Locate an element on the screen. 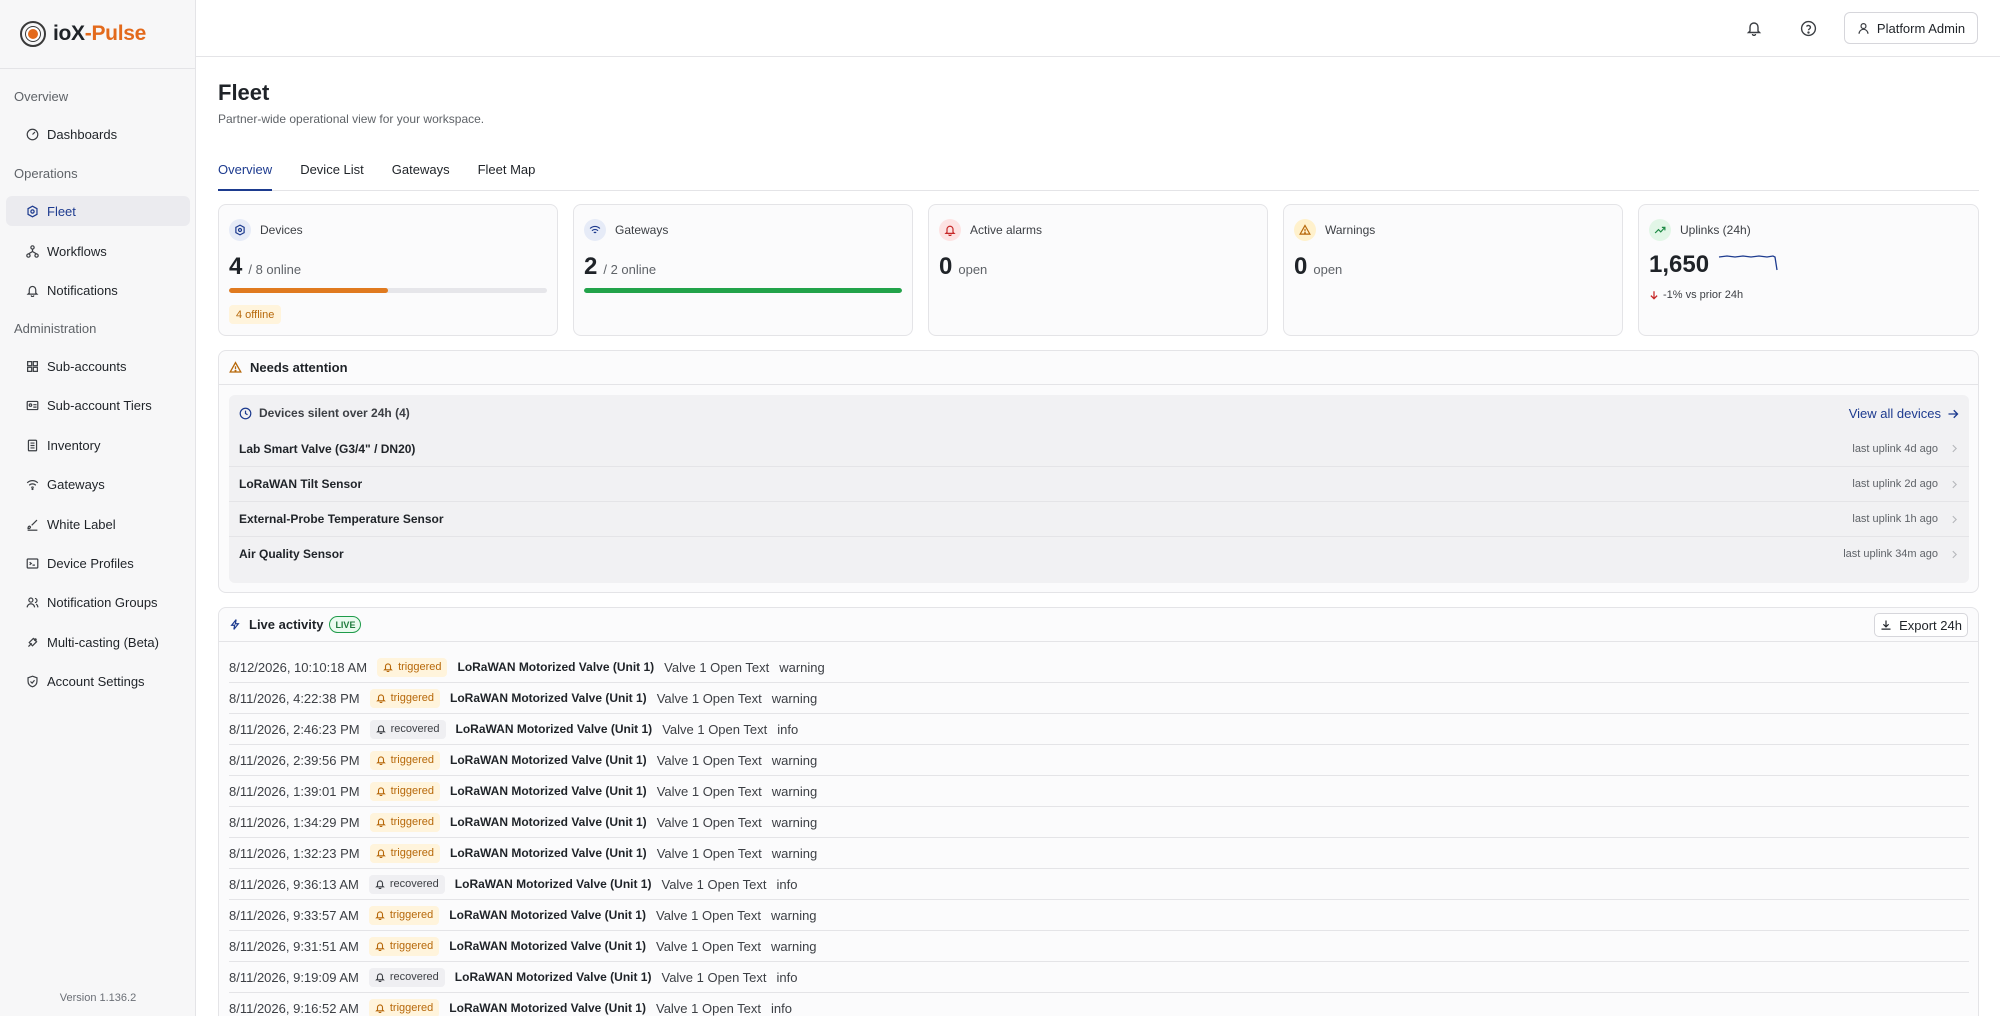 The image size is (2000, 1016). sidebar-item-dashboards: Dashboards is located at coordinates (98, 134).